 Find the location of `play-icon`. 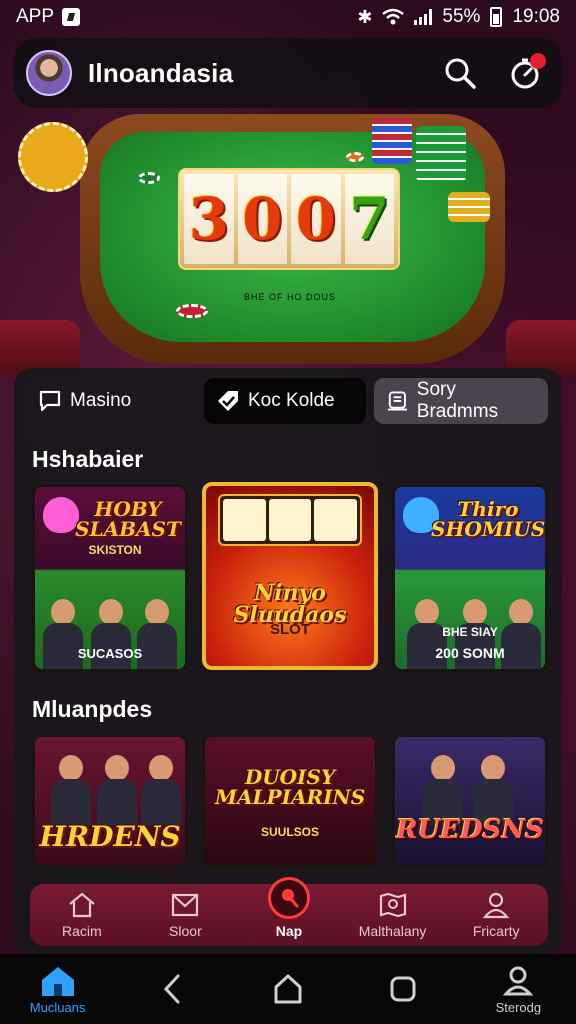

play-icon is located at coordinates (290, 898).